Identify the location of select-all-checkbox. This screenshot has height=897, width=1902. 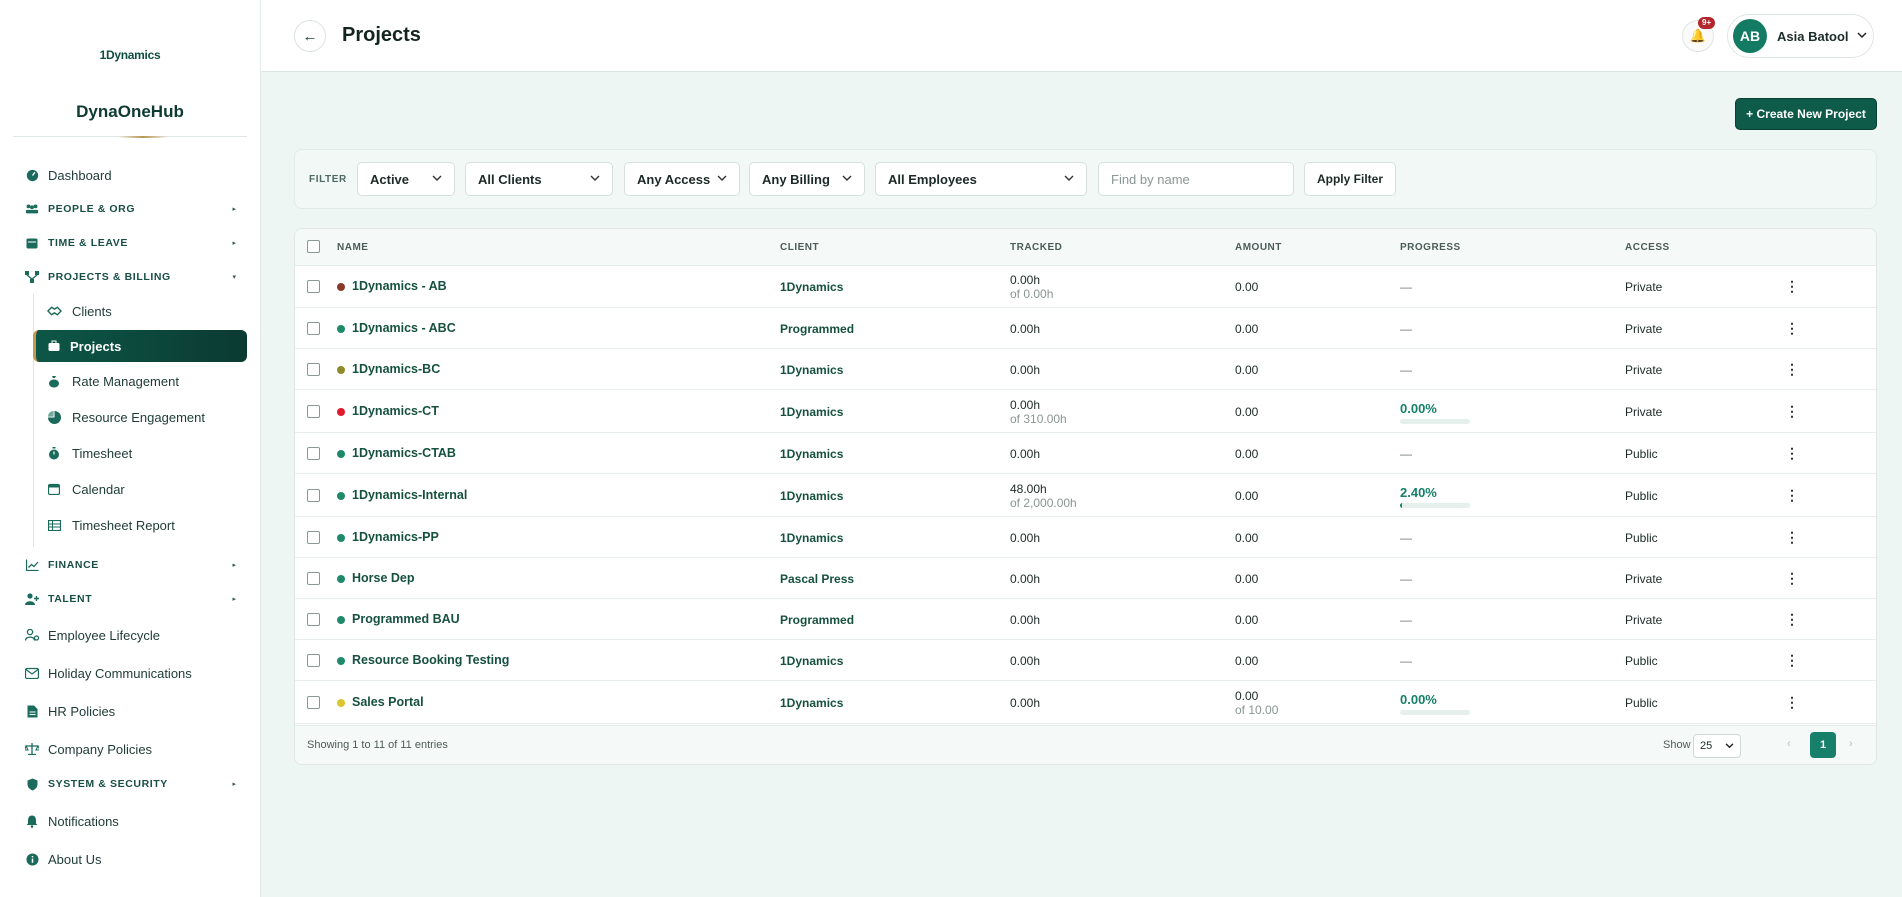
(313, 246).